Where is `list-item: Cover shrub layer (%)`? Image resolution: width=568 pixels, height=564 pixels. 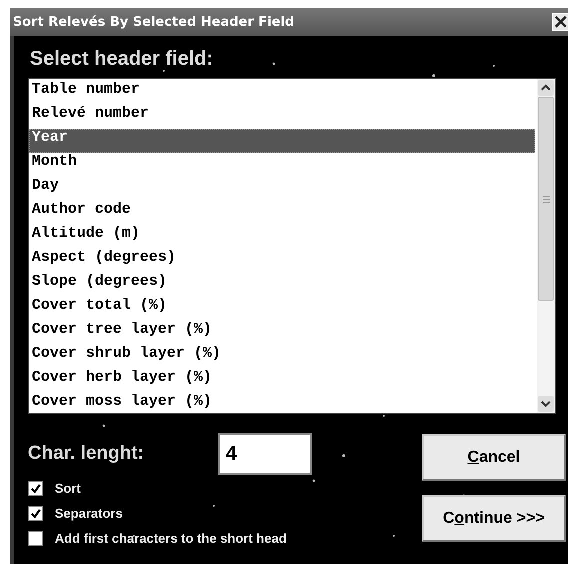 list-item: Cover shrub layer (%) is located at coordinates (283, 357).